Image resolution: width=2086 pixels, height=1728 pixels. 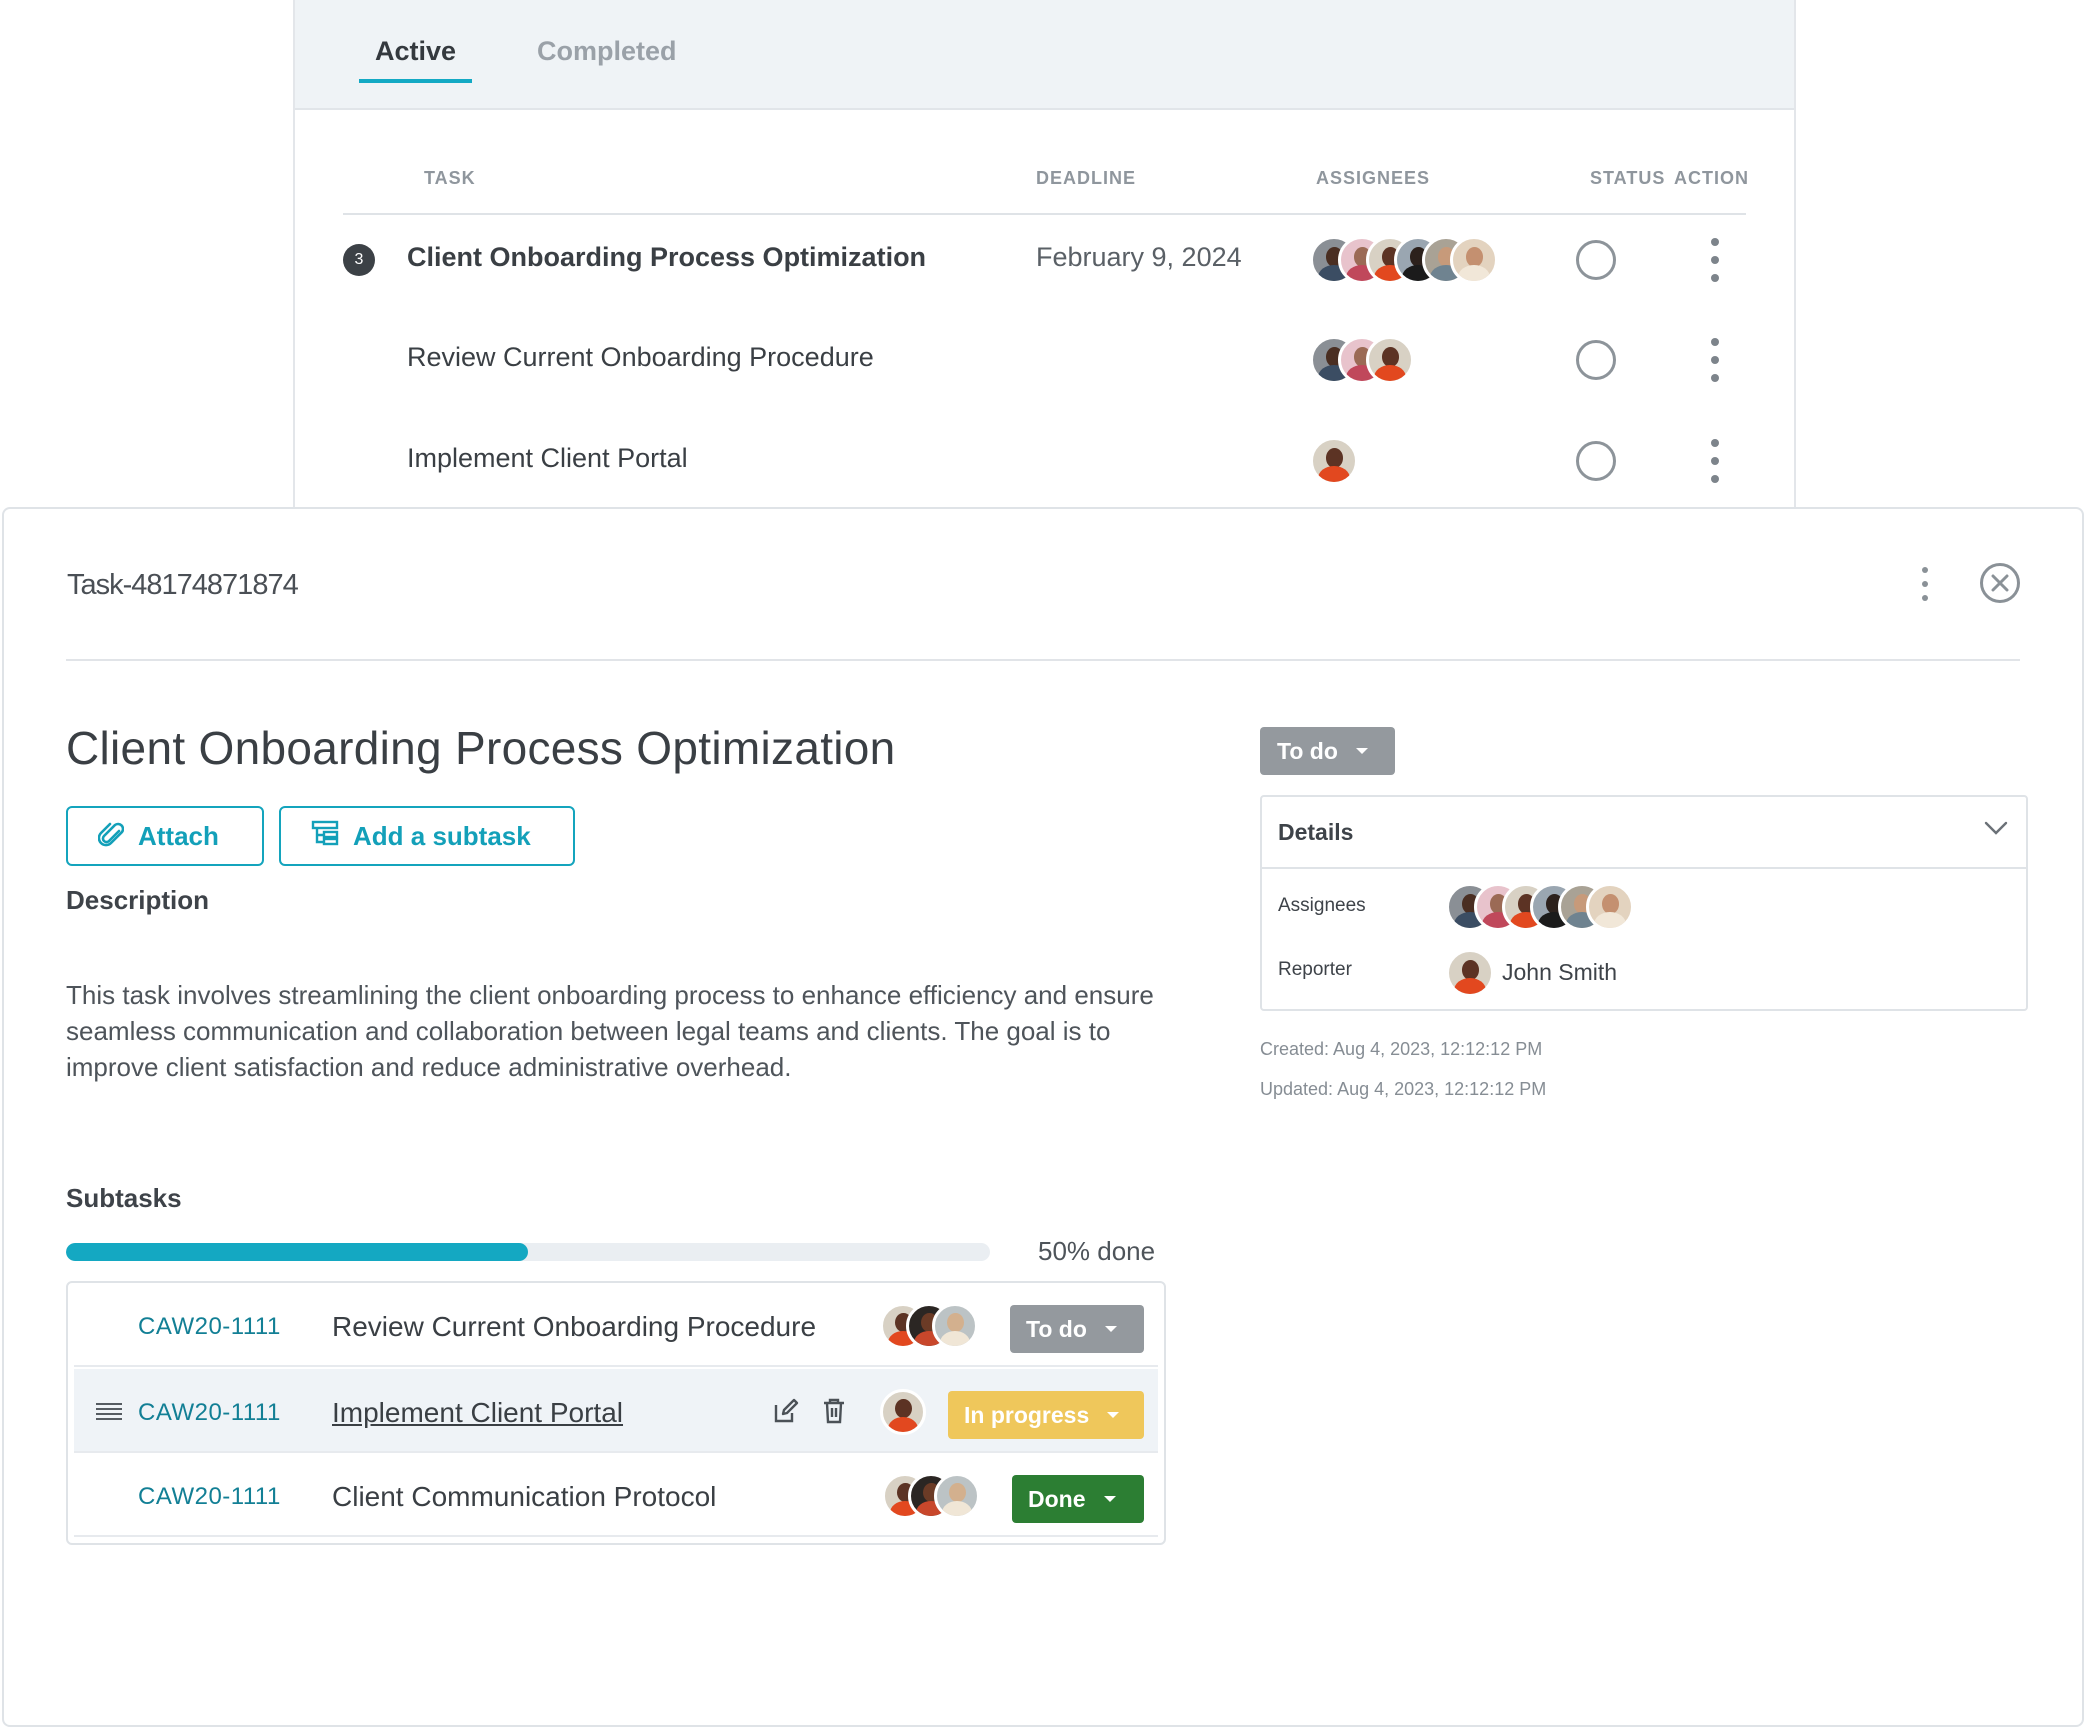 I want to click on column-header-action: ACTION, so click(x=1711, y=178).